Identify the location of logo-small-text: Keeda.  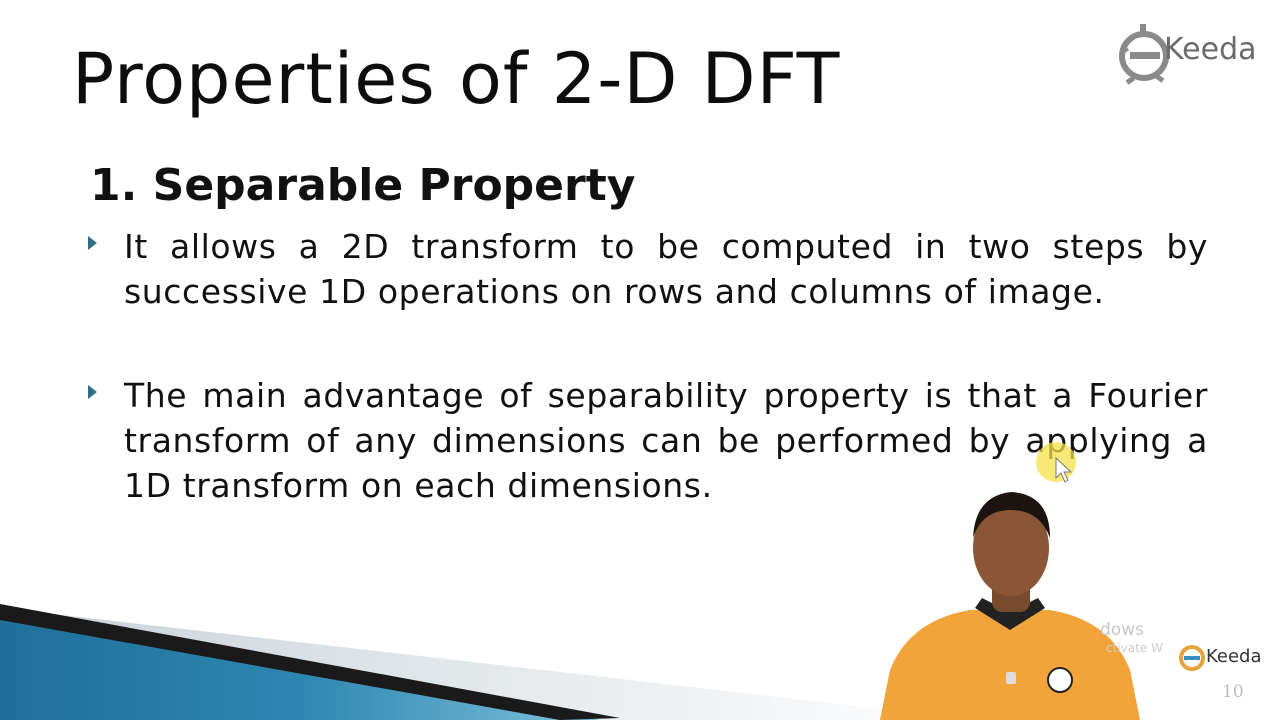
(1234, 656).